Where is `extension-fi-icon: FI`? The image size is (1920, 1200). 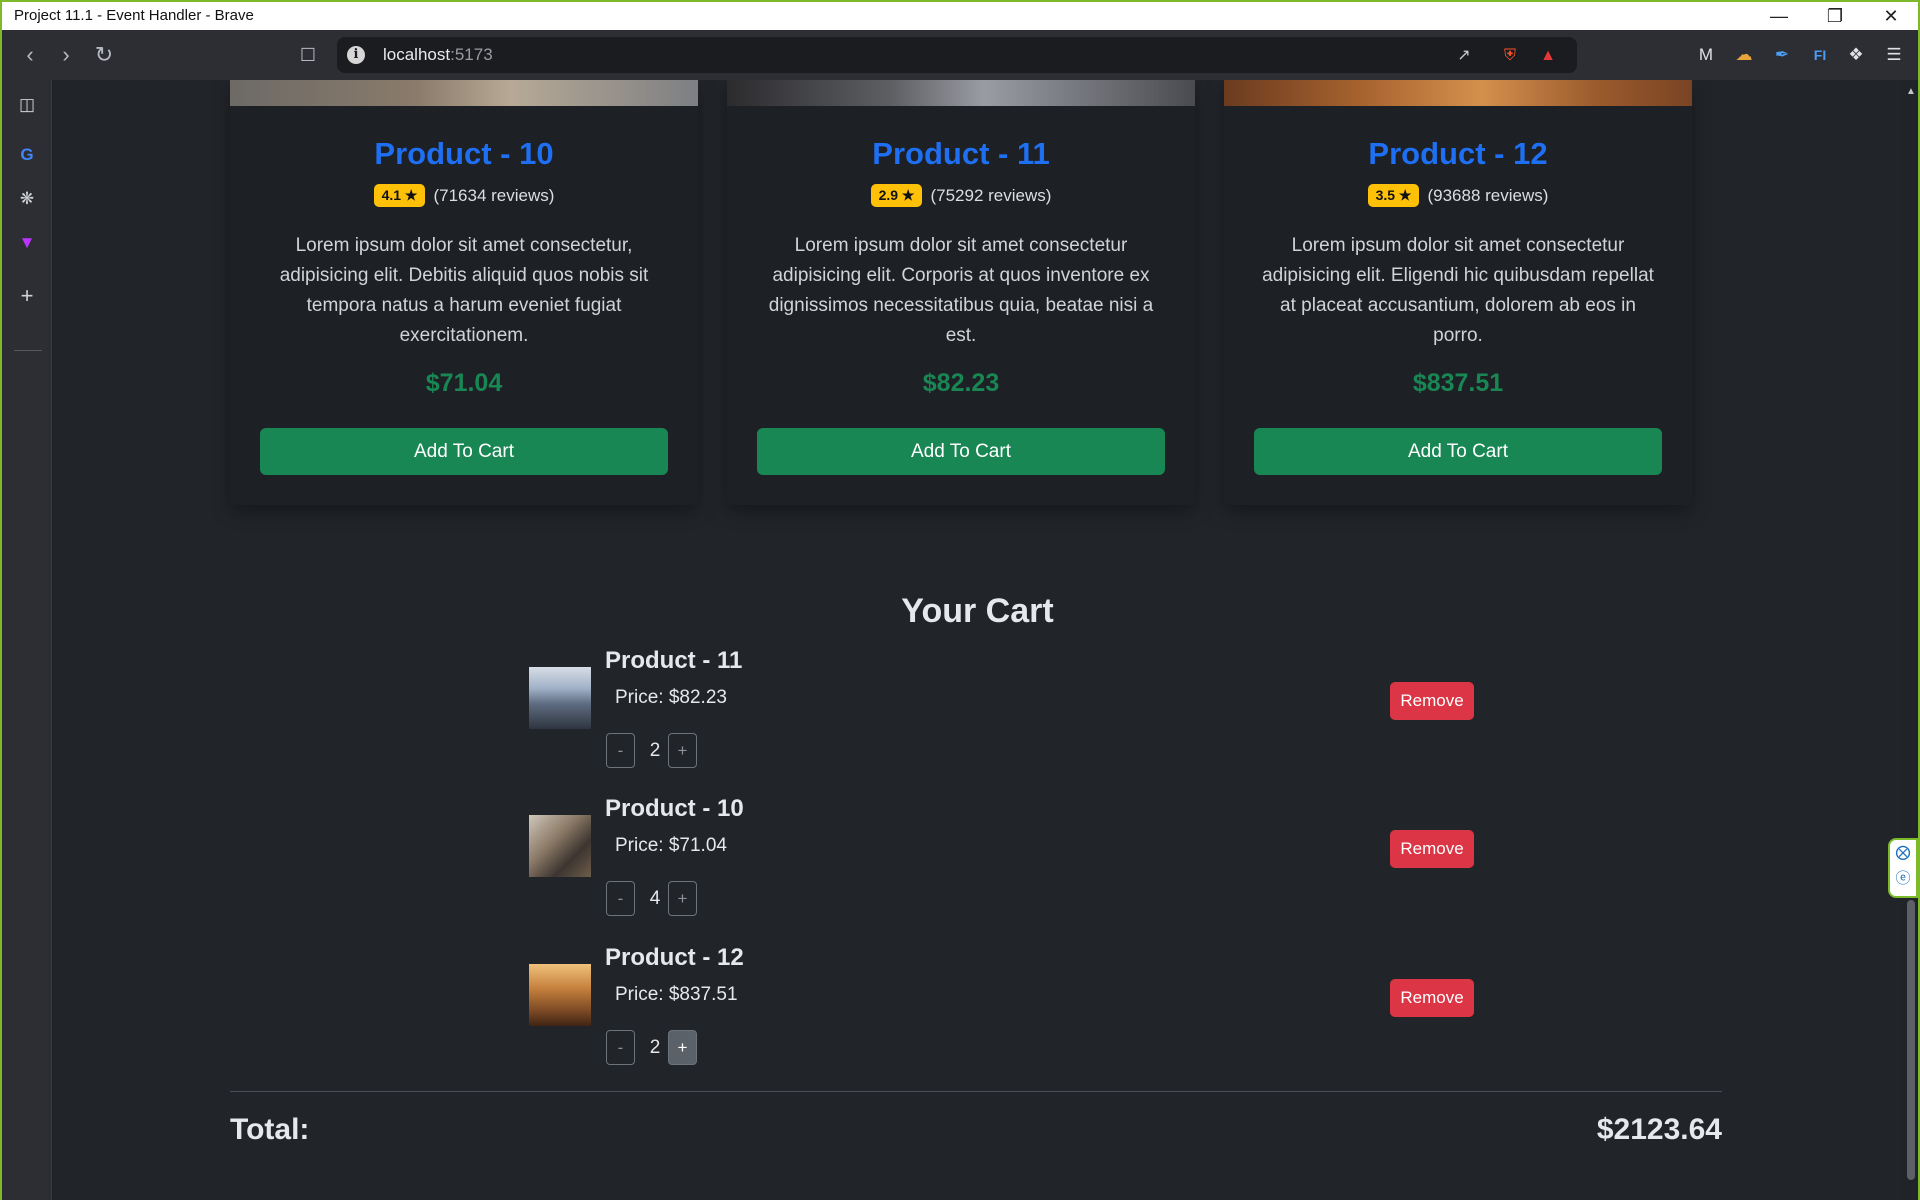 extension-fi-icon: FI is located at coordinates (1820, 55).